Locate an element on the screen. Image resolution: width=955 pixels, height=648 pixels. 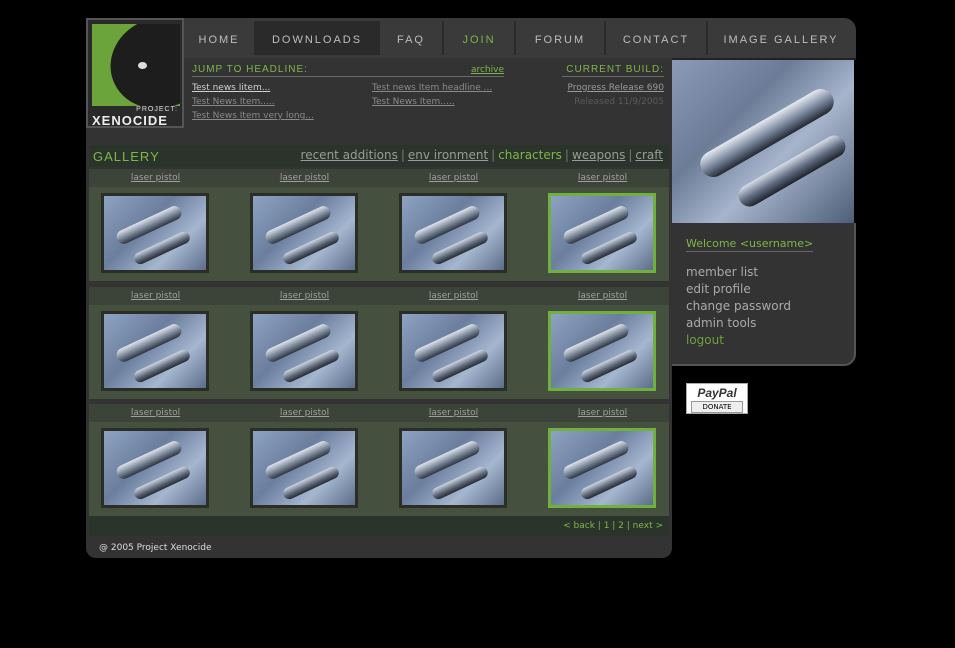
menu-logout: logout is located at coordinates (705, 340).